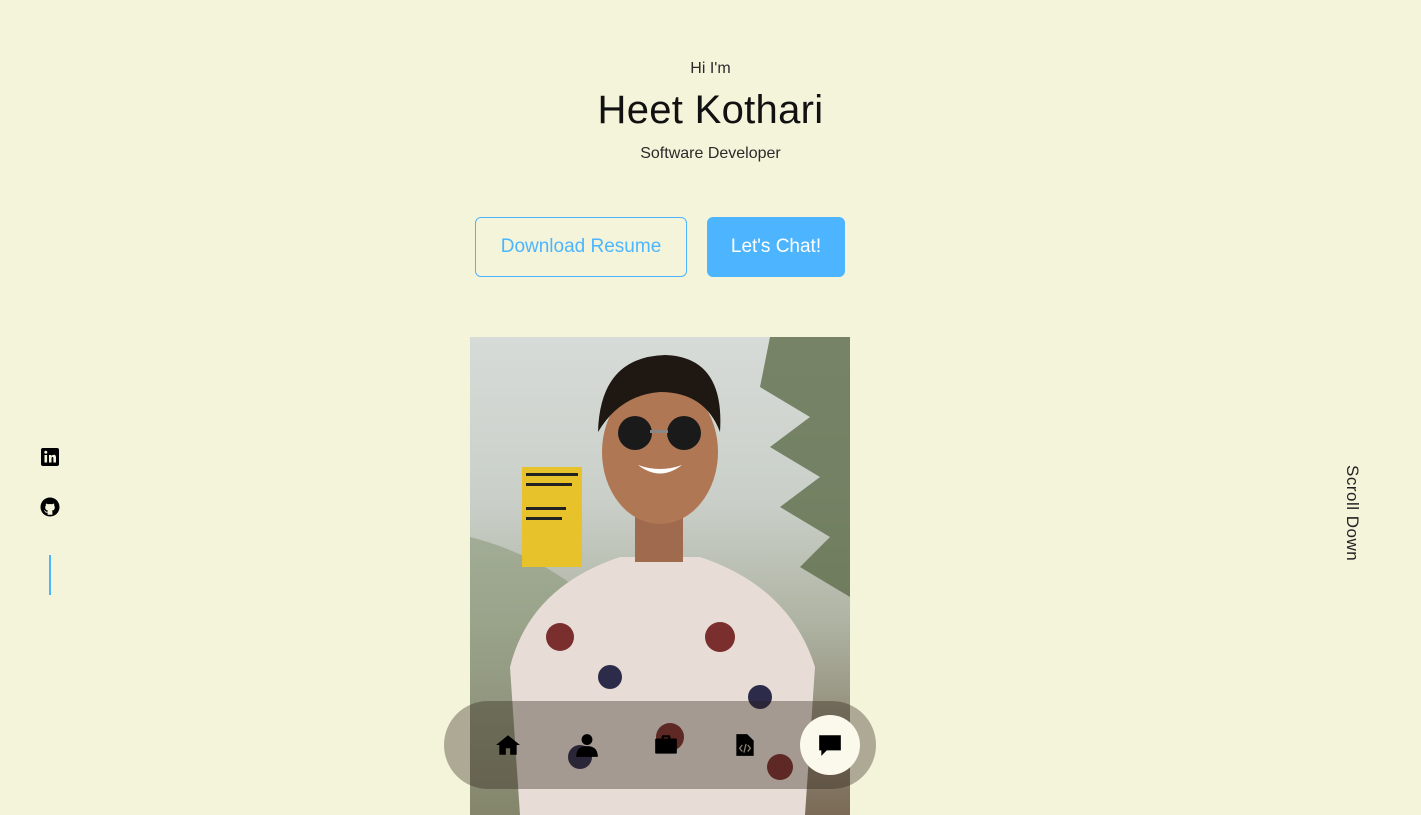 Image resolution: width=1421 pixels, height=815 pixels. What do you see at coordinates (710, 153) in the screenshot?
I see `hero-role: Software Developer` at bounding box center [710, 153].